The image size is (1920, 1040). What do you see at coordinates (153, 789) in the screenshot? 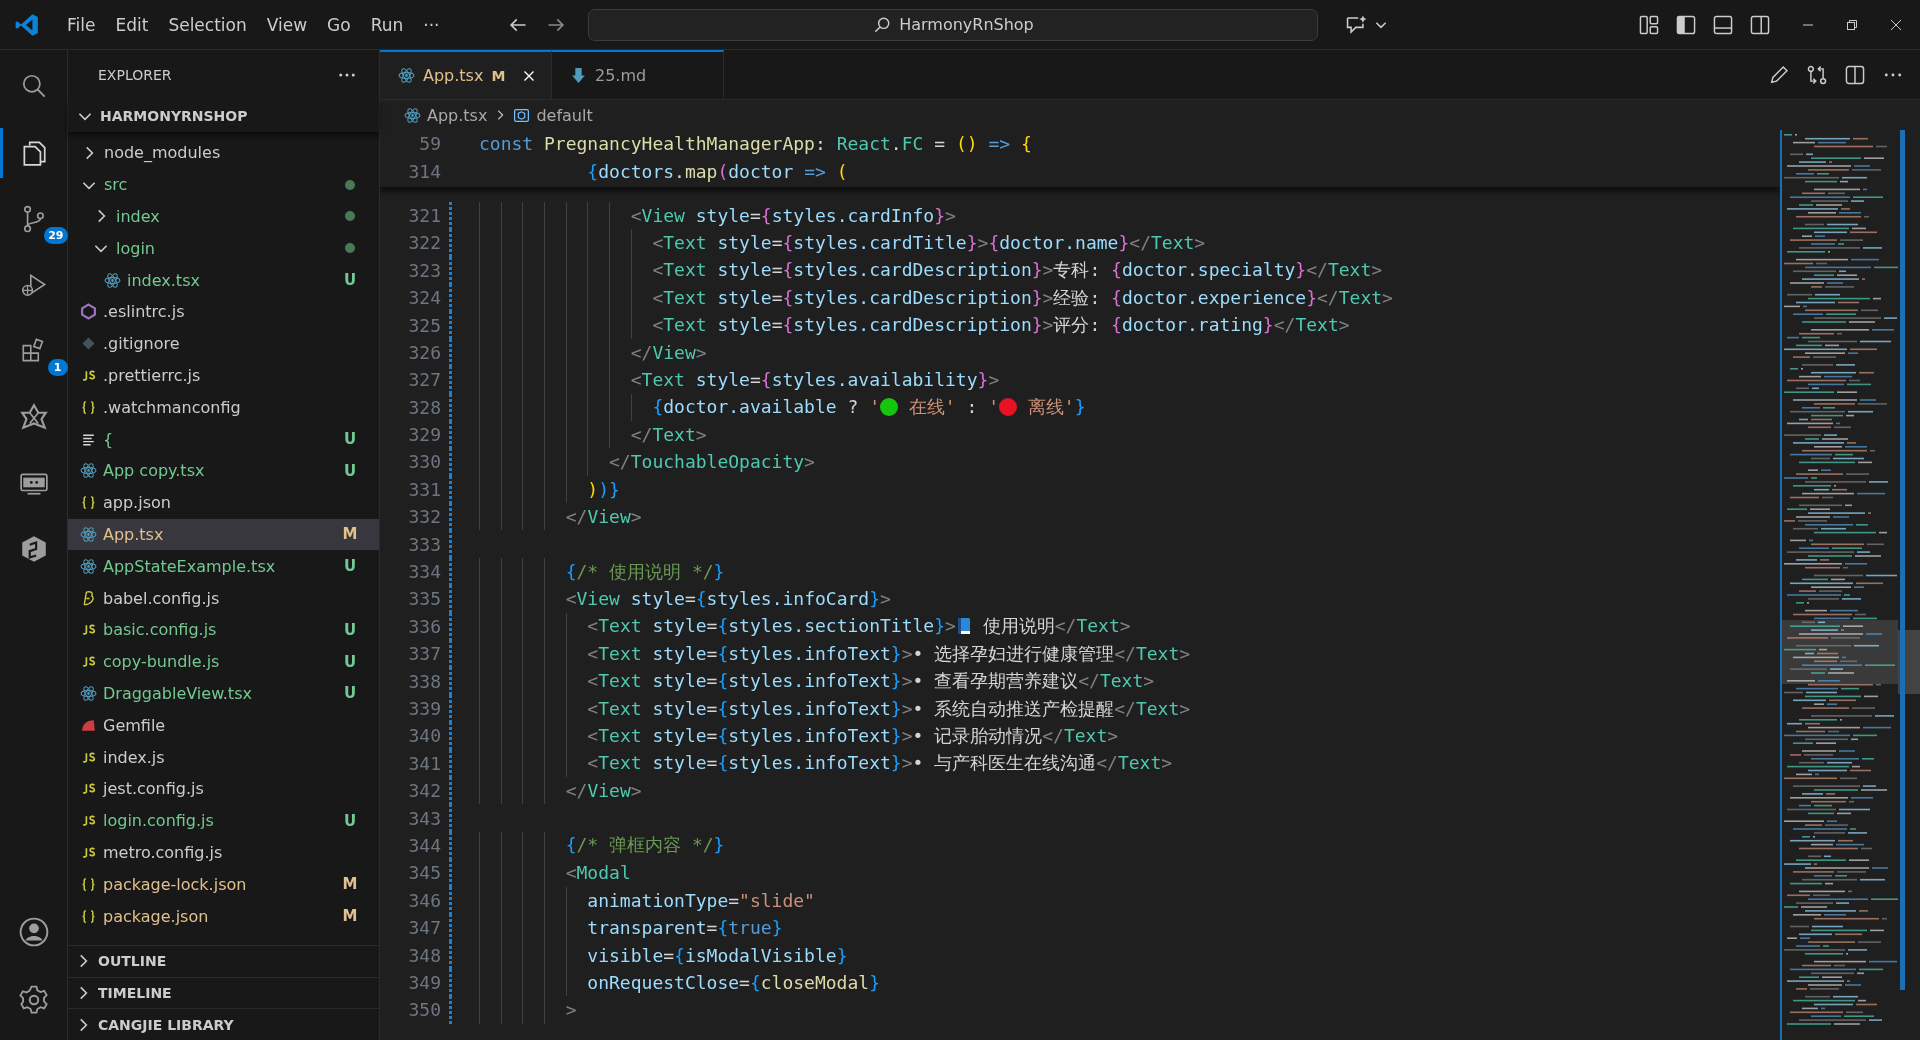
I see `file-name: jest.config.js` at bounding box center [153, 789].